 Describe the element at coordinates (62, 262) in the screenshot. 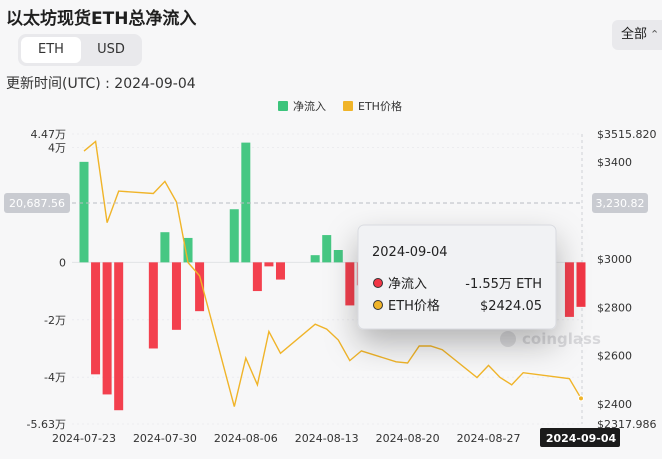

I see `y-left-tick-2: 0` at that location.